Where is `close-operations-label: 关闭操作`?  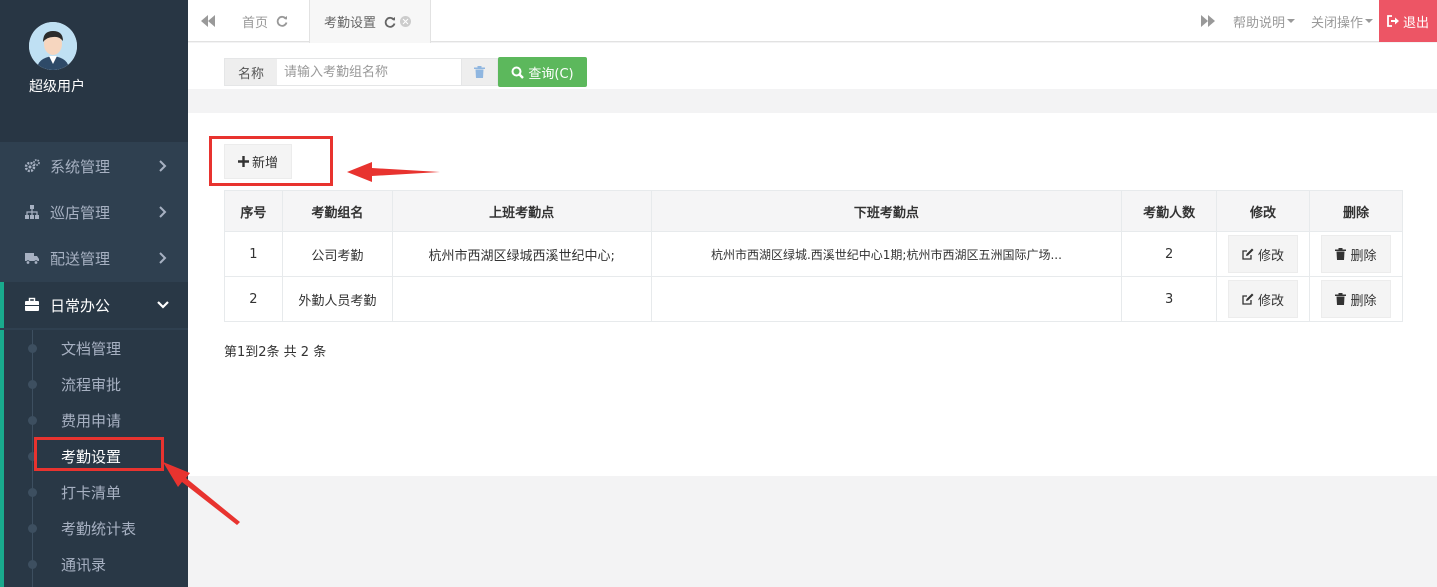
close-operations-label: 关闭操作 is located at coordinates (1337, 23).